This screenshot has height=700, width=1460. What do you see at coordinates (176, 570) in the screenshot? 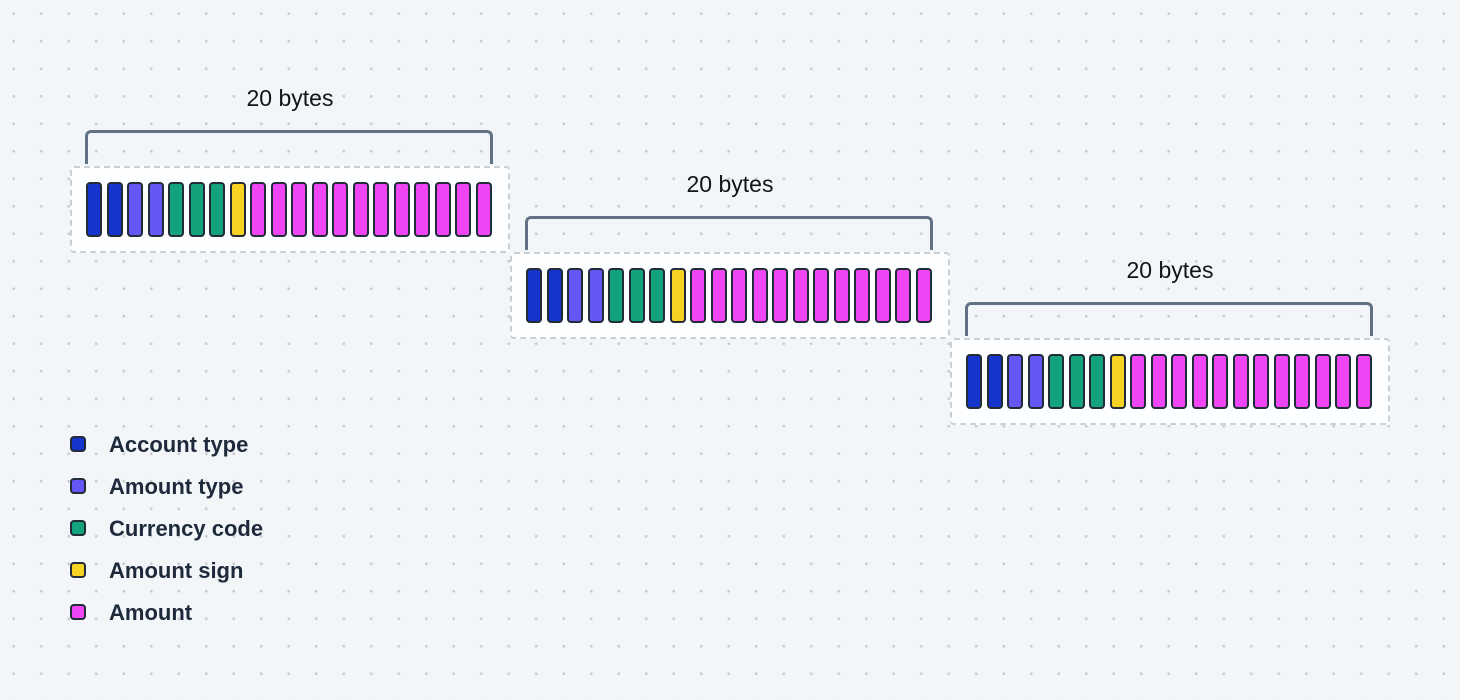
I see `legend-label: Amount sign` at bounding box center [176, 570].